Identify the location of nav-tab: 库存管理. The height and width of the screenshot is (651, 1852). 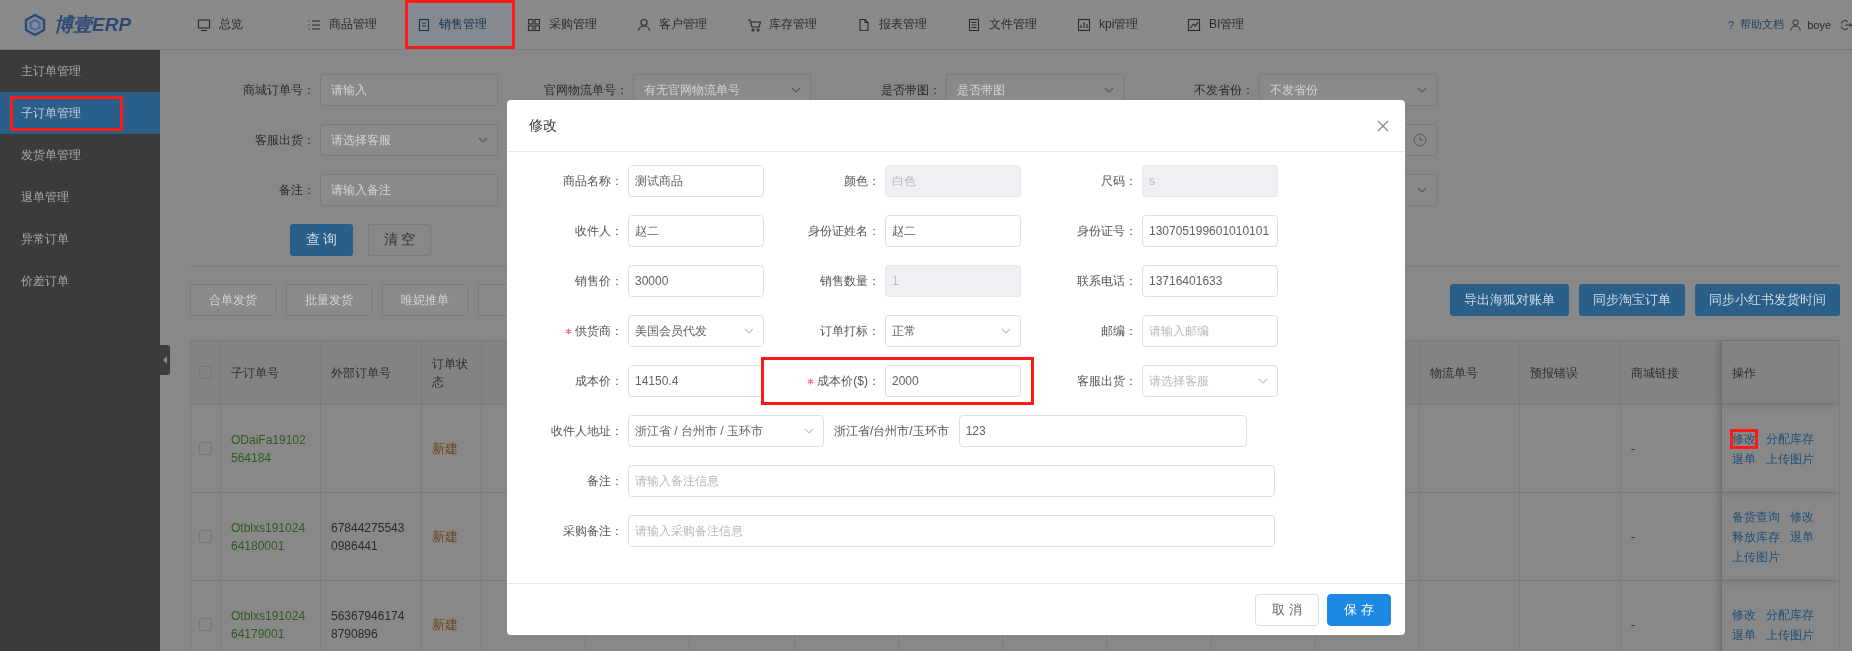
(790, 24).